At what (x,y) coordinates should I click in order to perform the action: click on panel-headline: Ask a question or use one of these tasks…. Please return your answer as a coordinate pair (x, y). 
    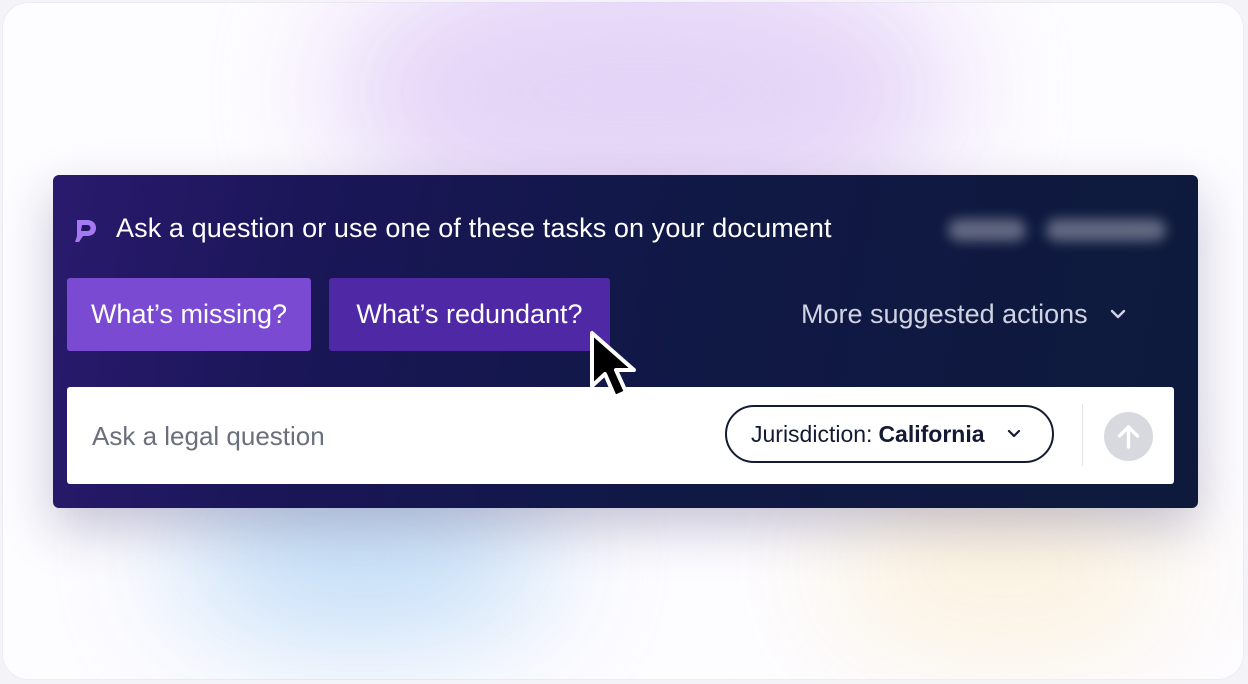
    Looking at the image, I should click on (474, 228).